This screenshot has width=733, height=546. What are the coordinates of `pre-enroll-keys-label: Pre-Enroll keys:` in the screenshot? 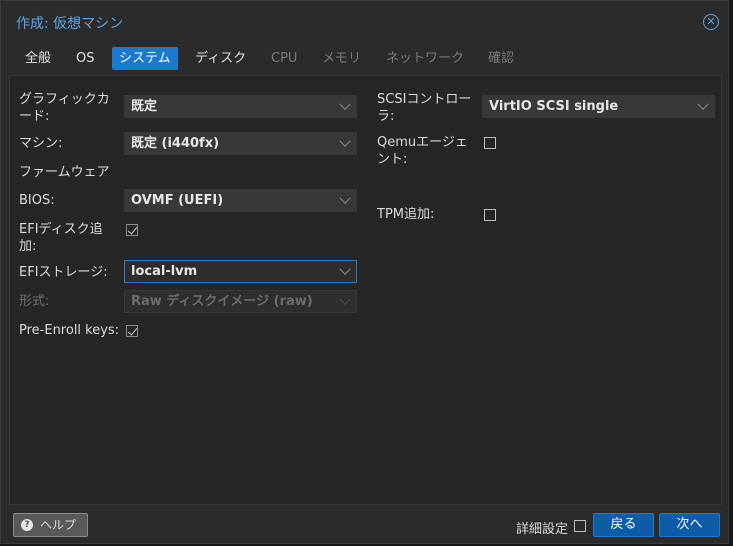 It's located at (69, 330).